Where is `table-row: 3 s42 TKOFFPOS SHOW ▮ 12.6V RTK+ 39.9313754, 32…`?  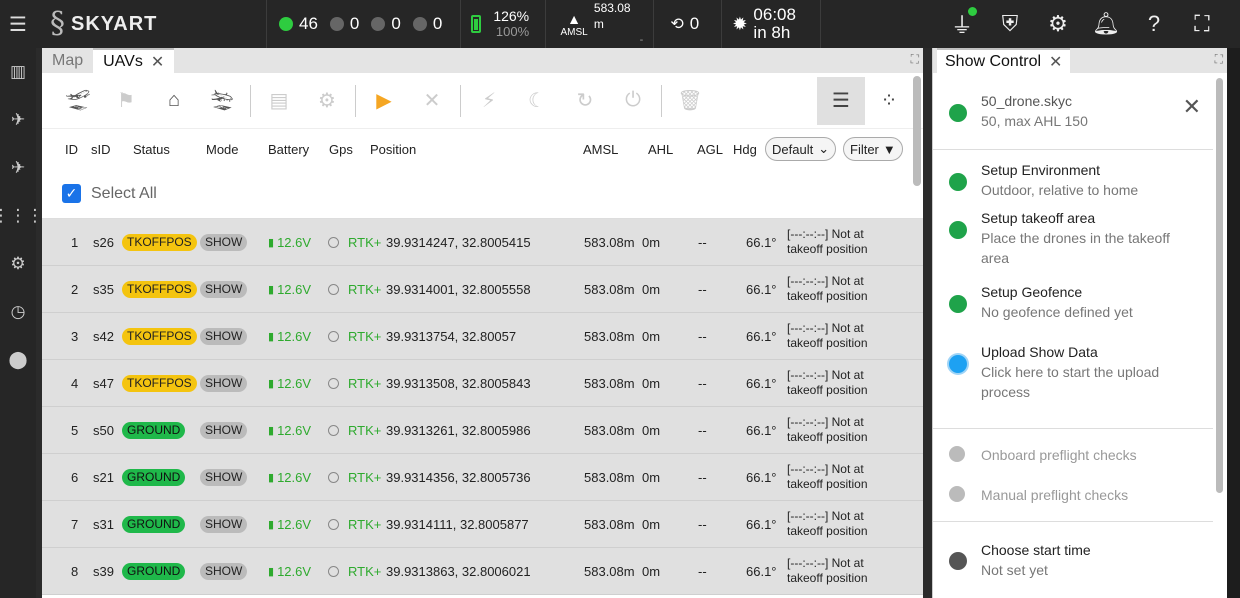 table-row: 3 s42 TKOFFPOS SHOW ▮ 12.6V RTK+ 39.9313754, 32… is located at coordinates (482, 336).